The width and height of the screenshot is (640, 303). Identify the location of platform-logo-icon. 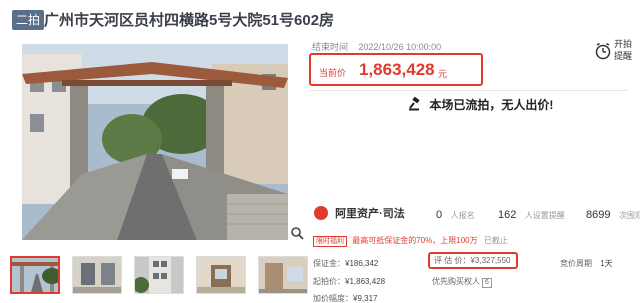
(321, 213).